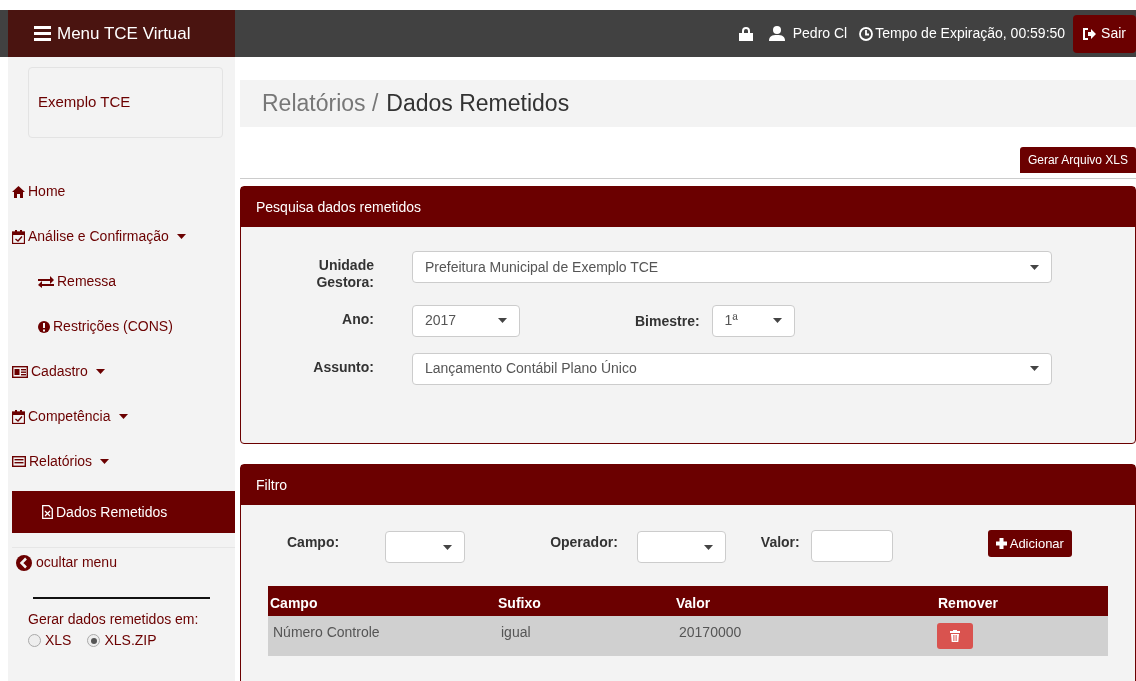 The image size is (1136, 681). Describe the element at coordinates (780, 542) in the screenshot. I see `field-label: Valor:` at that location.